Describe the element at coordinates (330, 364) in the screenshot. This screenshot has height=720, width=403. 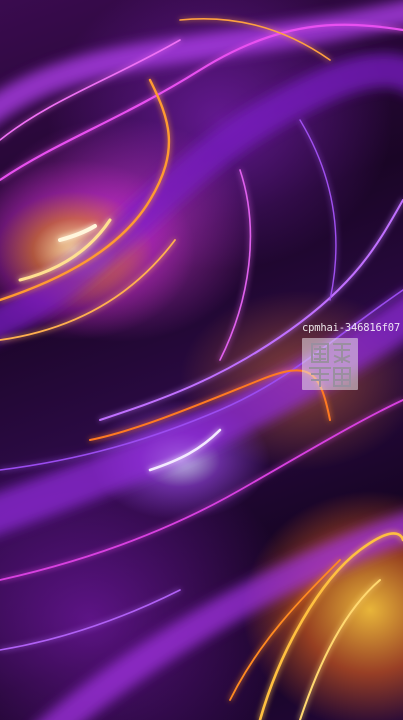
I see `stamp-seal-icon` at that location.